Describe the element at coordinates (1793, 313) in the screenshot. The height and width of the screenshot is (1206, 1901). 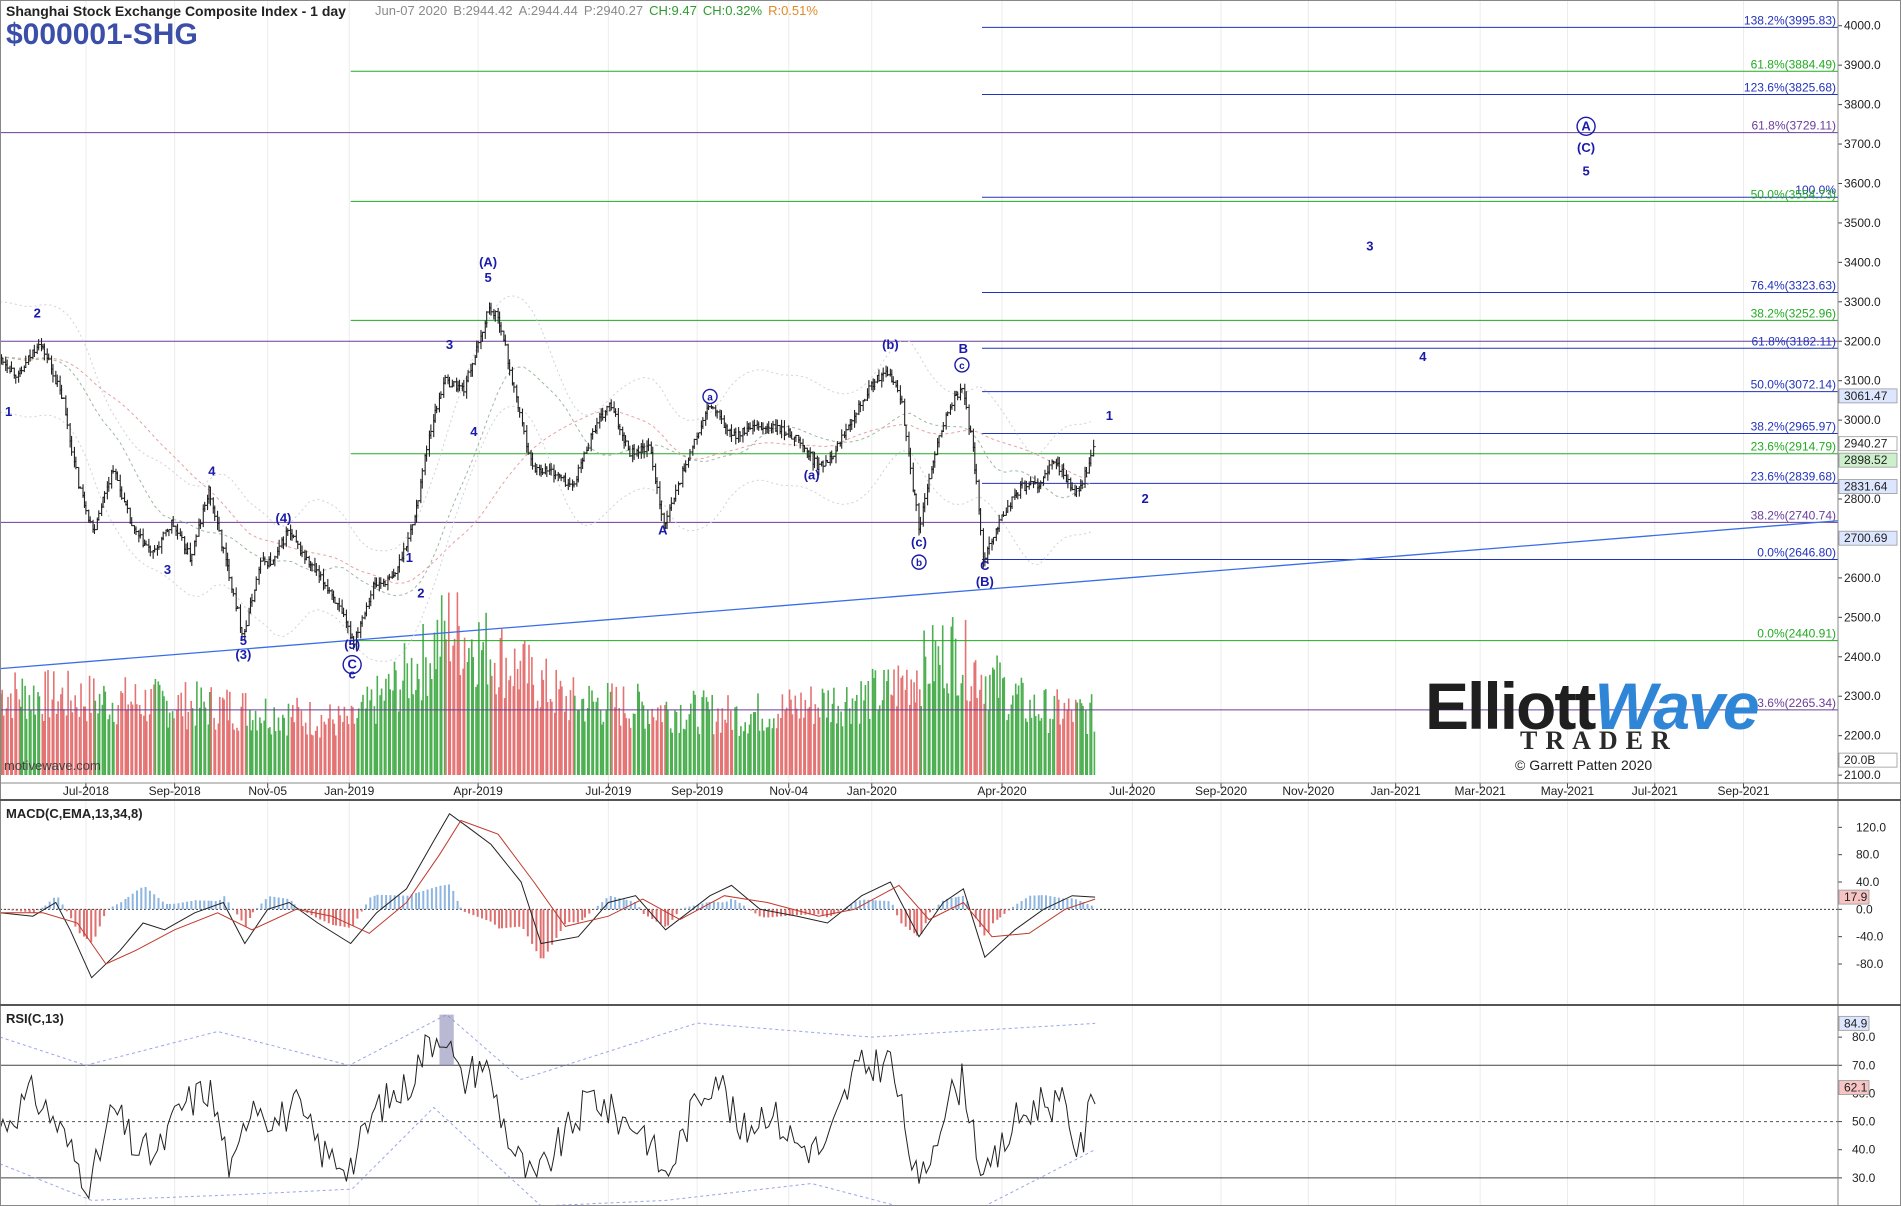
I see `fib-label: 38.2%(3252.96)` at that location.